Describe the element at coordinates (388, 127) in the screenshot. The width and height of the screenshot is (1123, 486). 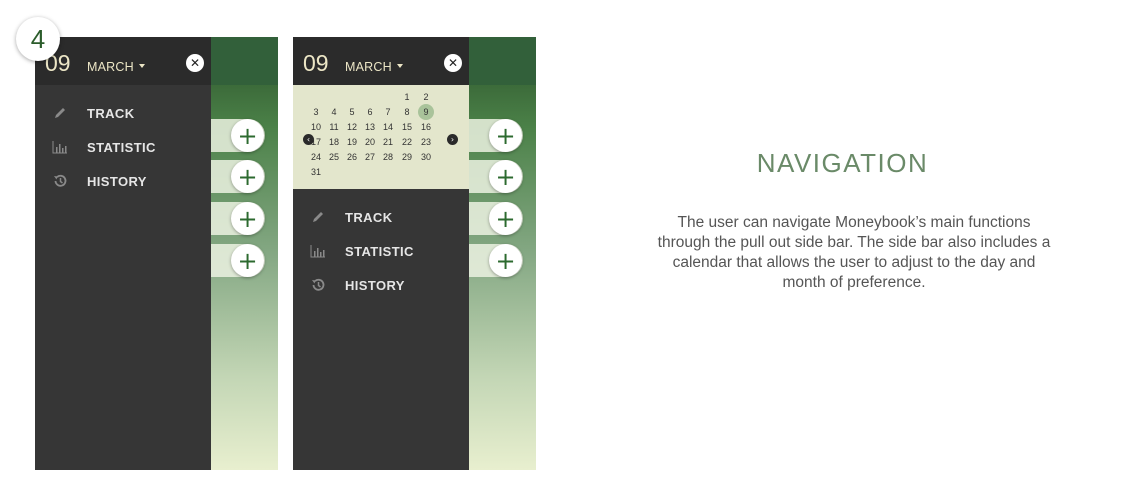
I see `calendar-day: 14` at that location.